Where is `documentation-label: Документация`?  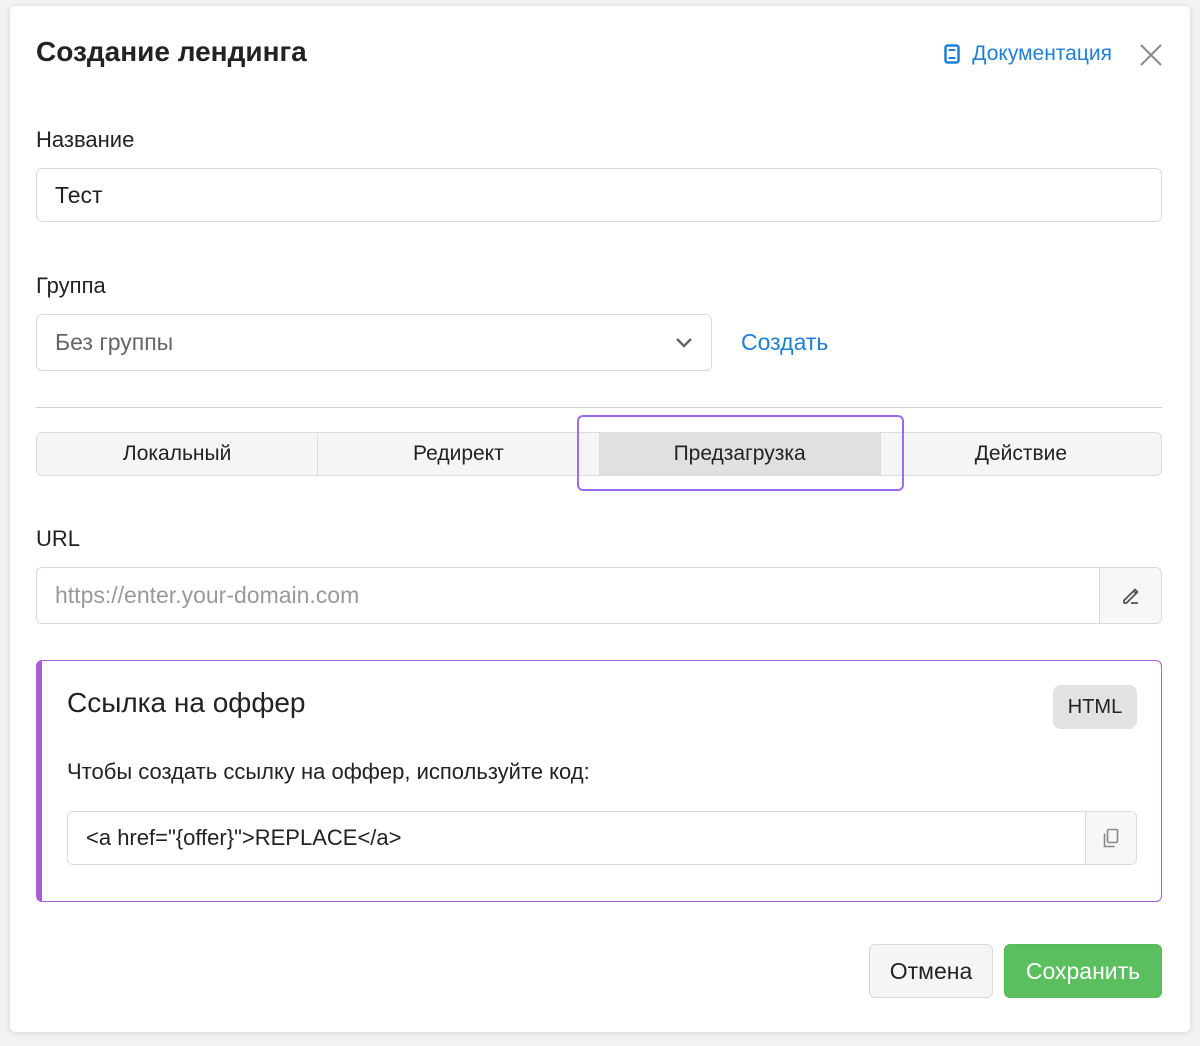
documentation-label: Документация is located at coordinates (1042, 53).